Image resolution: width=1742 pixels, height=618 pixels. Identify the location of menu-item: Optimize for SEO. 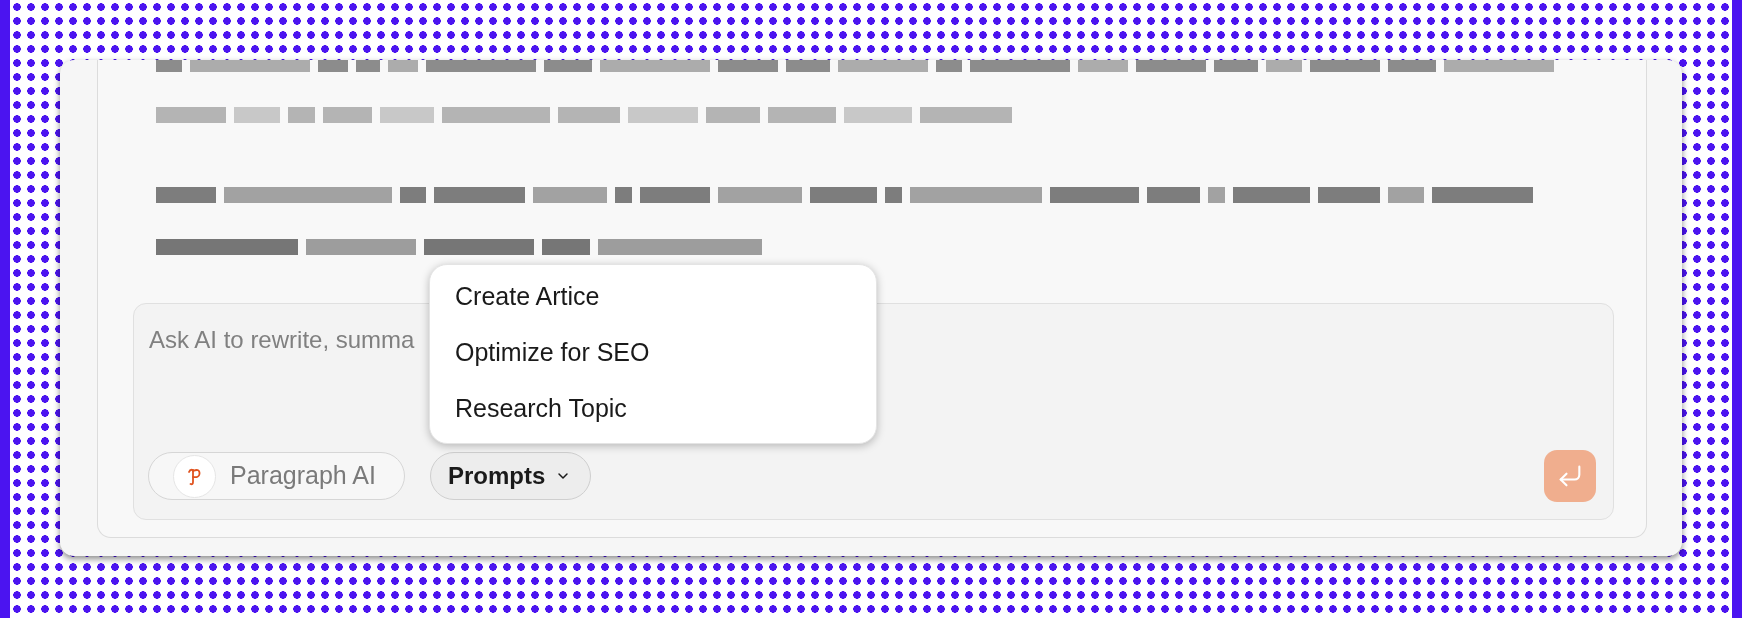
(653, 353).